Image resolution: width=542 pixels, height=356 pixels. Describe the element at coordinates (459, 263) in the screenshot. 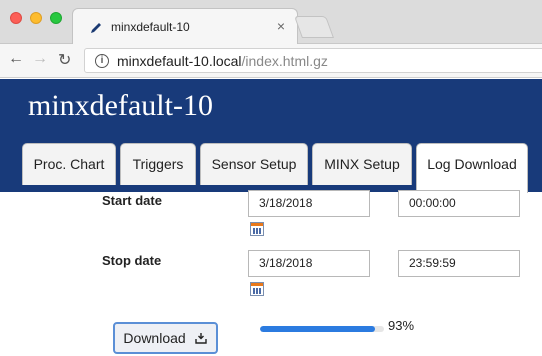

I see `stop-time-field: 23:59:59` at that location.